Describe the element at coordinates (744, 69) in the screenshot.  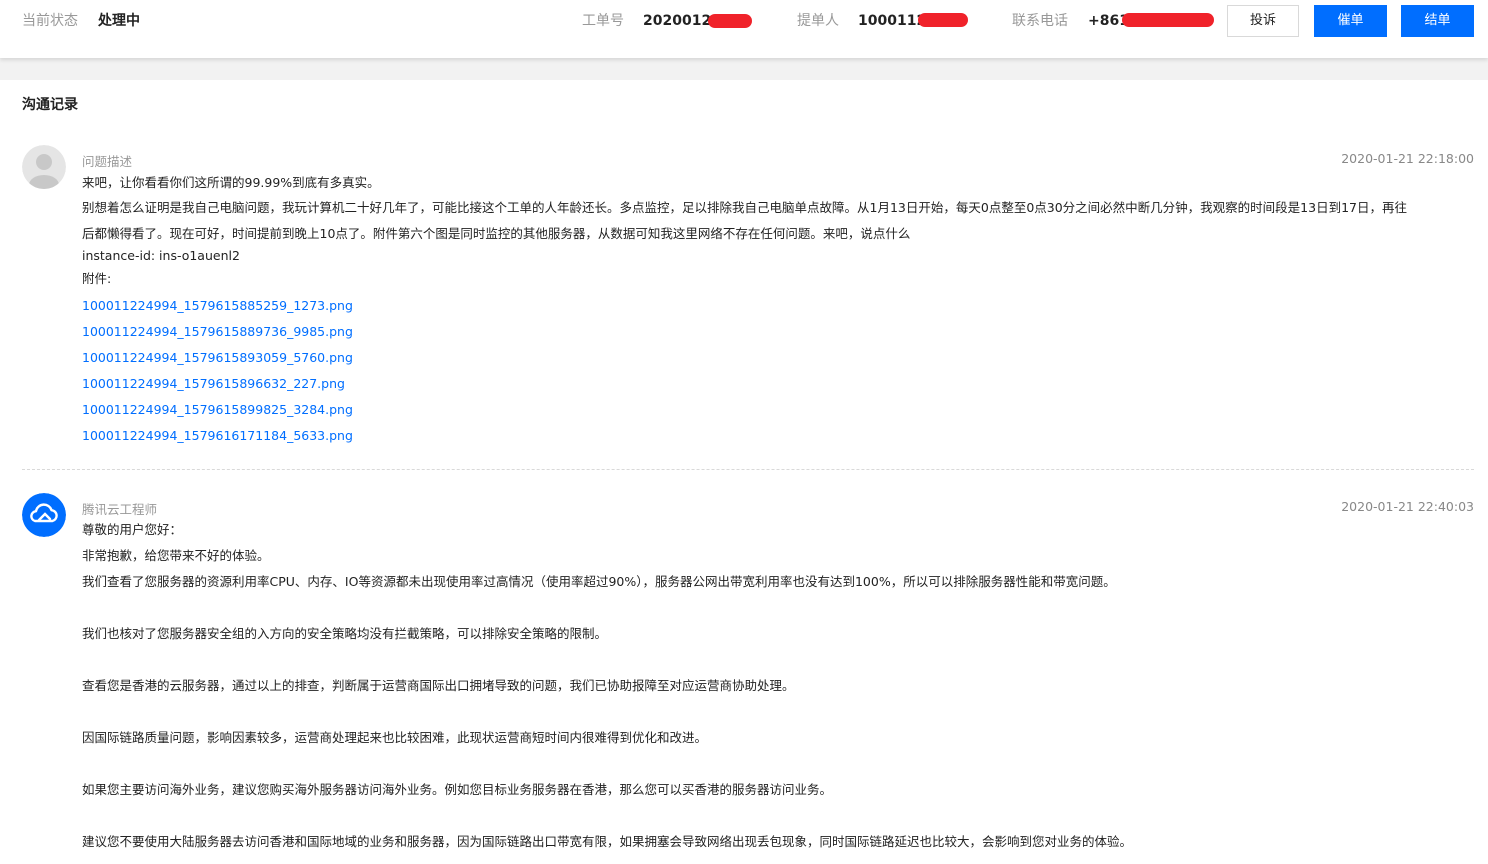
I see `header-separator-band` at that location.